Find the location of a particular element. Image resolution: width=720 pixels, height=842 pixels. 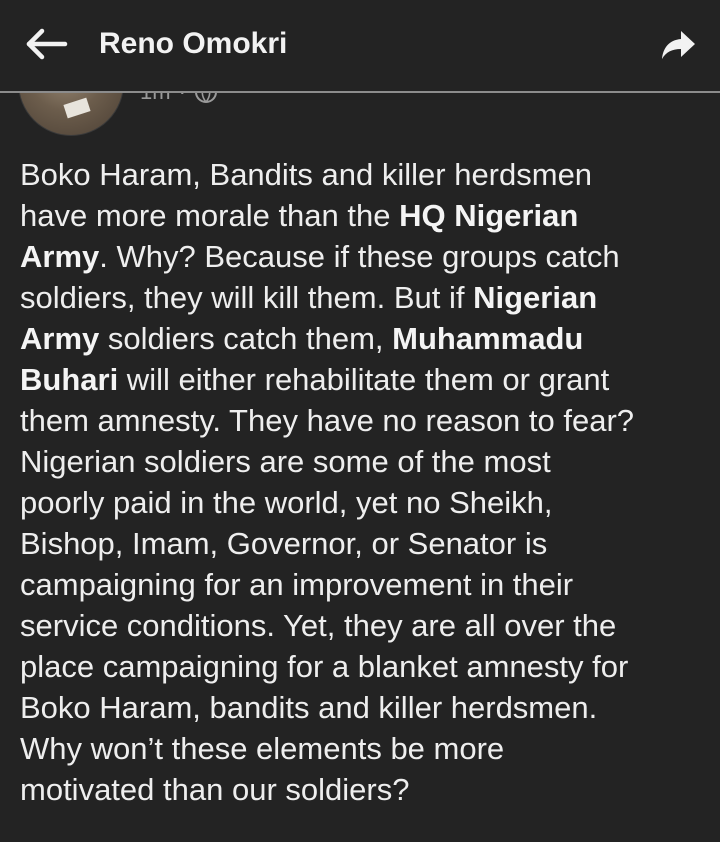

post-text-segment: poorly paid in the world, yet no Sheikh, is located at coordinates (286, 502).